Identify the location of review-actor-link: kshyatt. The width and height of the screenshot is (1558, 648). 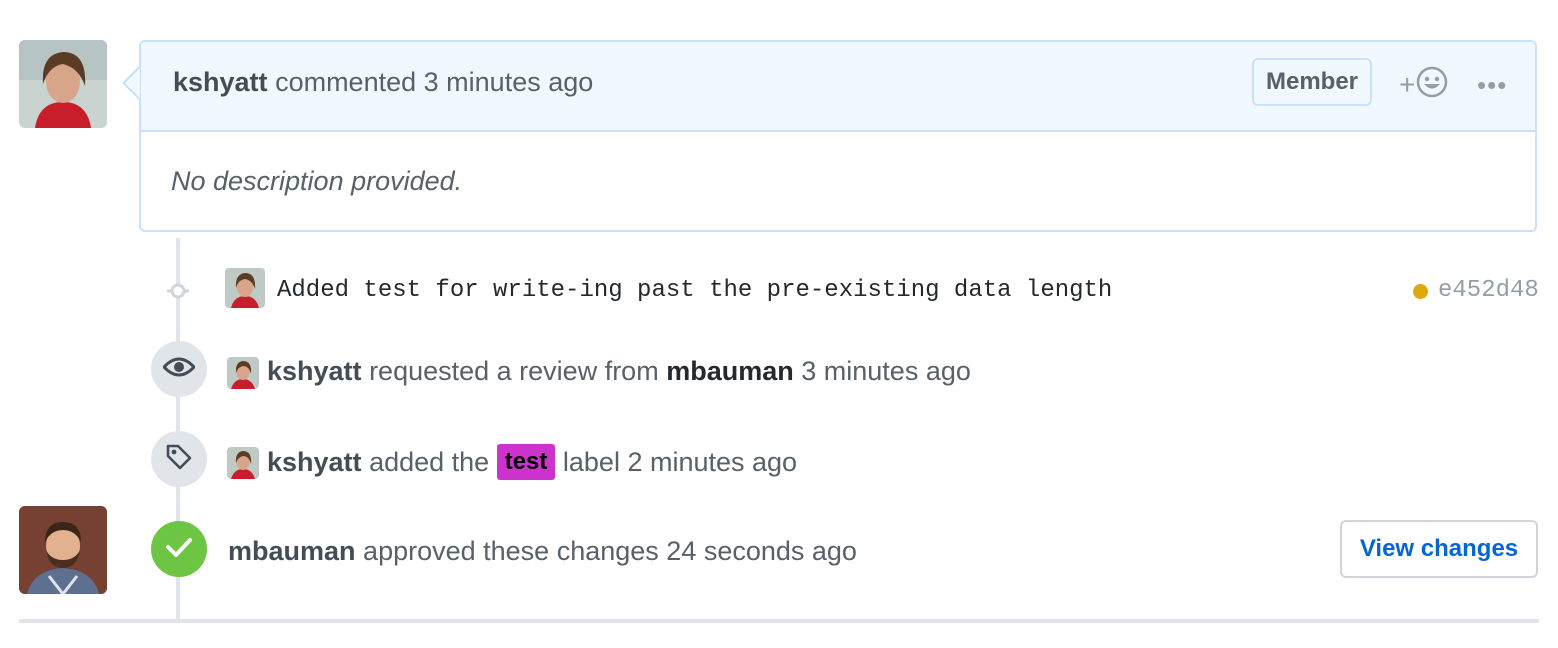
(314, 371).